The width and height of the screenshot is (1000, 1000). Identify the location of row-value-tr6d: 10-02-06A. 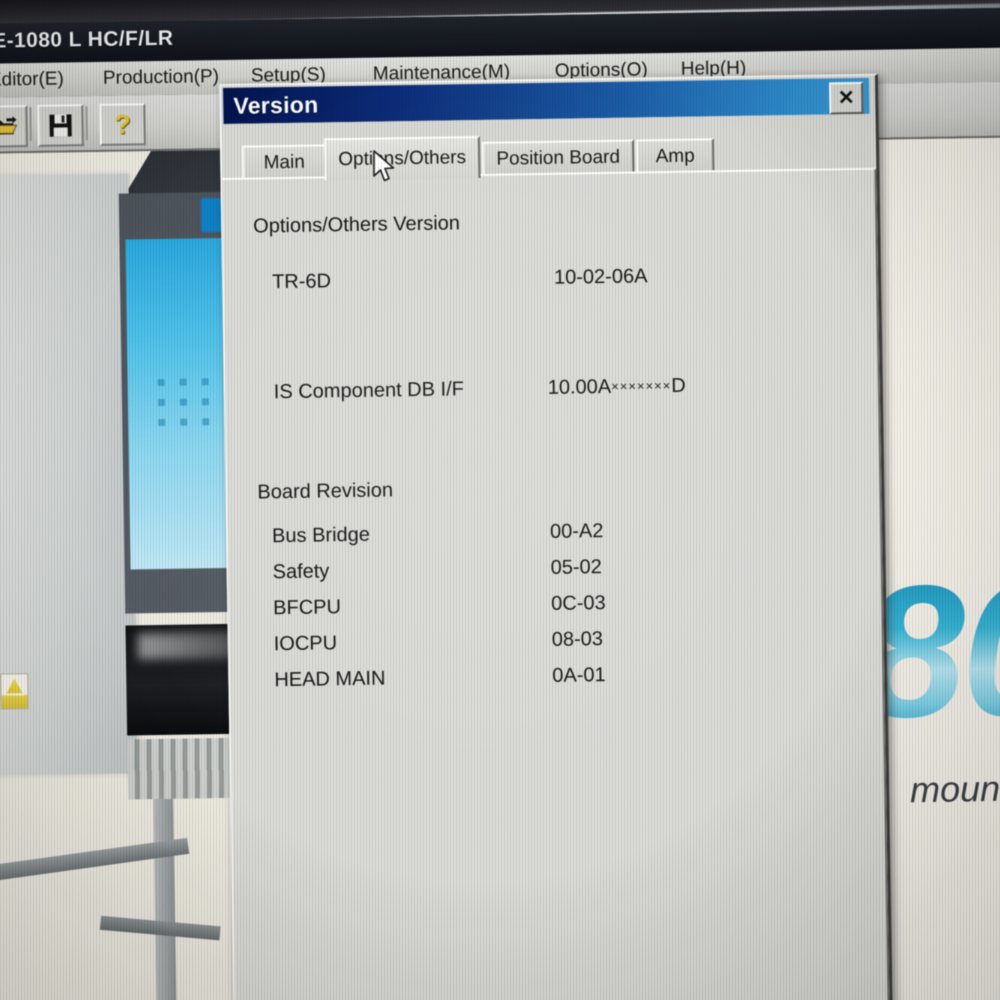
(600, 277).